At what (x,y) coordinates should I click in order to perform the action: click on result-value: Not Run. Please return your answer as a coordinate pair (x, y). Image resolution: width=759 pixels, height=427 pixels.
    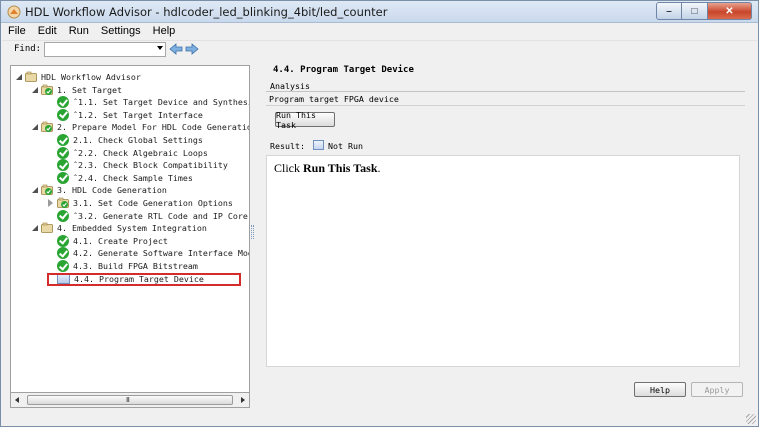
    Looking at the image, I should click on (345, 146).